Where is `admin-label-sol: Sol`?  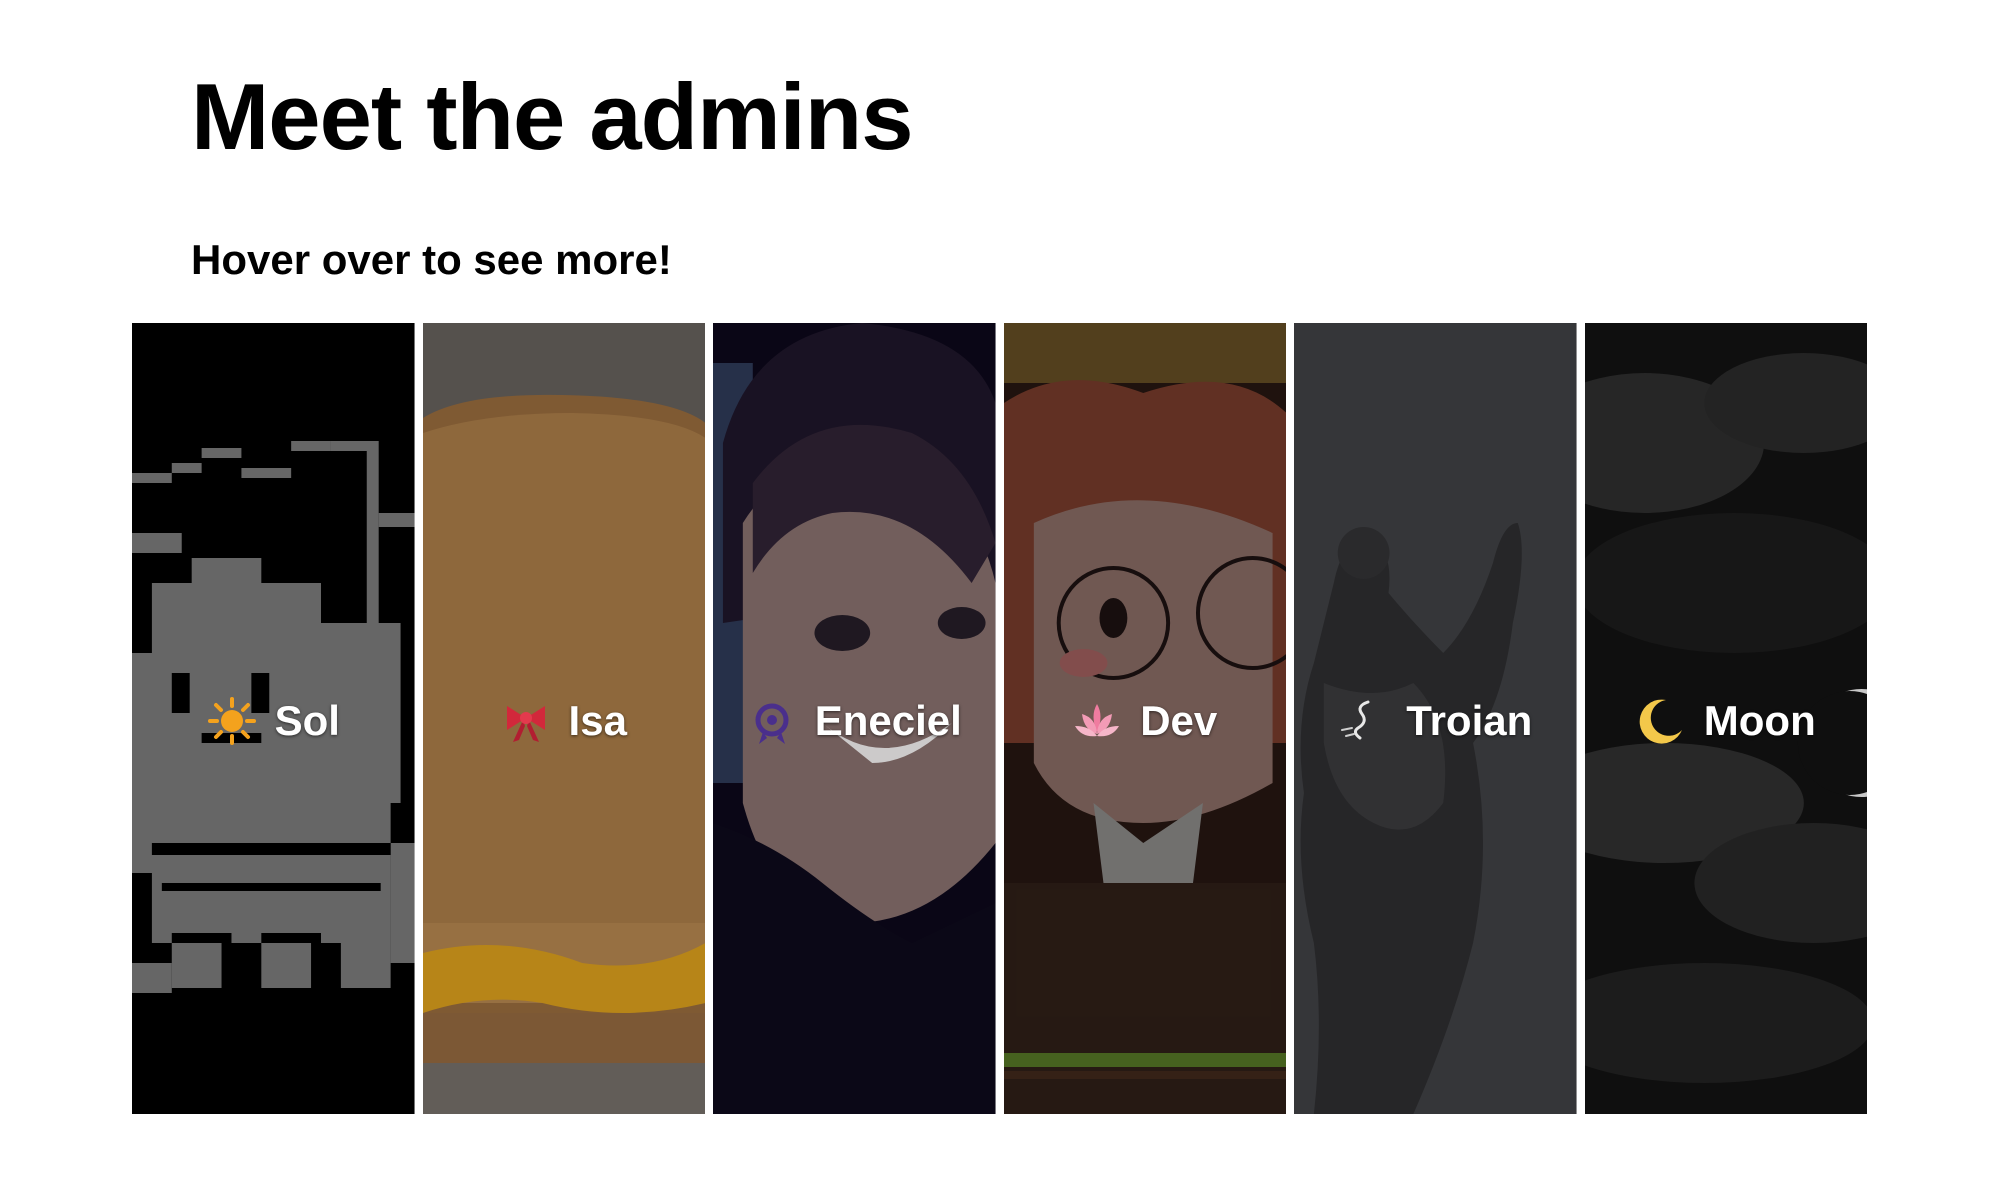
admin-label-sol: Sol is located at coordinates (273, 721).